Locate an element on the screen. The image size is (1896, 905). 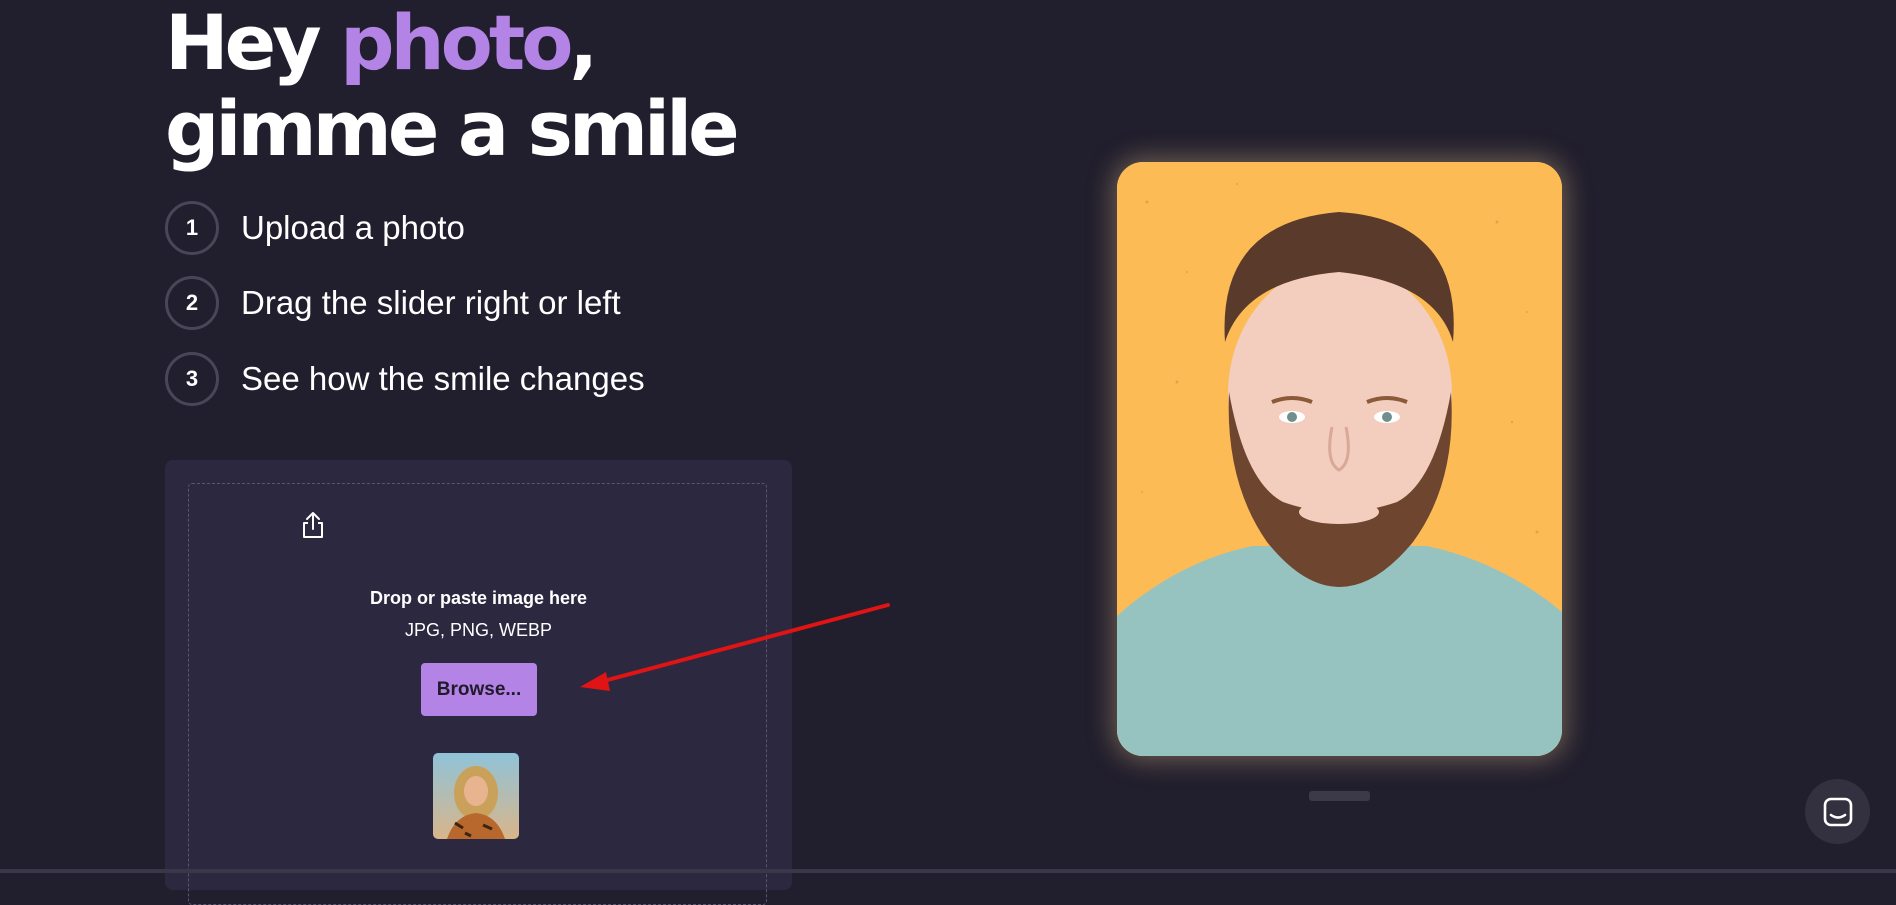
annotation-arrow is located at coordinates (735, 647).